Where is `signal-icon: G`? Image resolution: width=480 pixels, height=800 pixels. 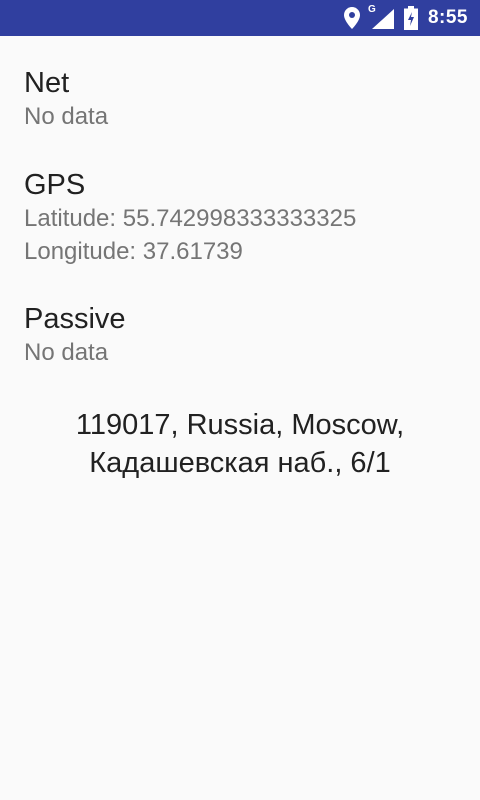
signal-icon: G is located at coordinates (380, 16).